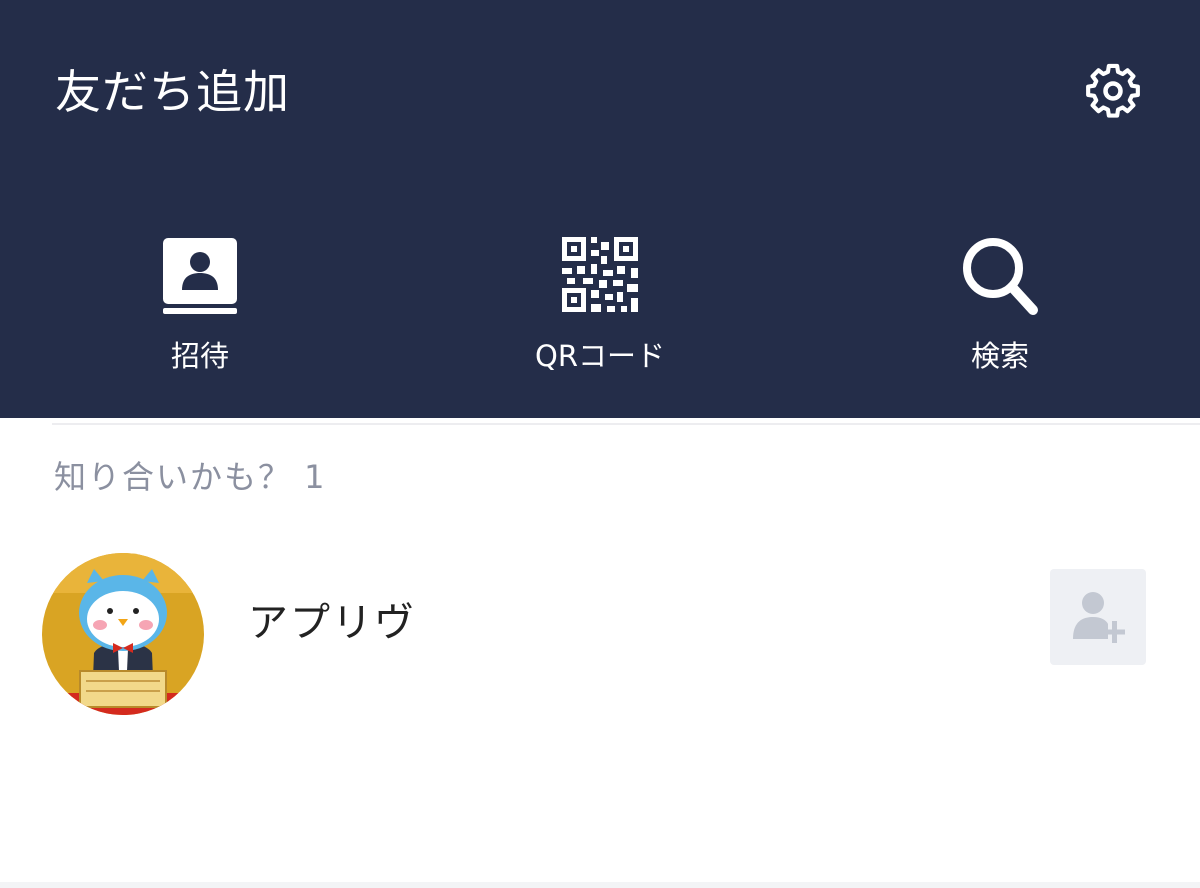 This screenshot has width=1200, height=888. Describe the element at coordinates (600, 885) in the screenshot. I see `bottom-edge` at that location.